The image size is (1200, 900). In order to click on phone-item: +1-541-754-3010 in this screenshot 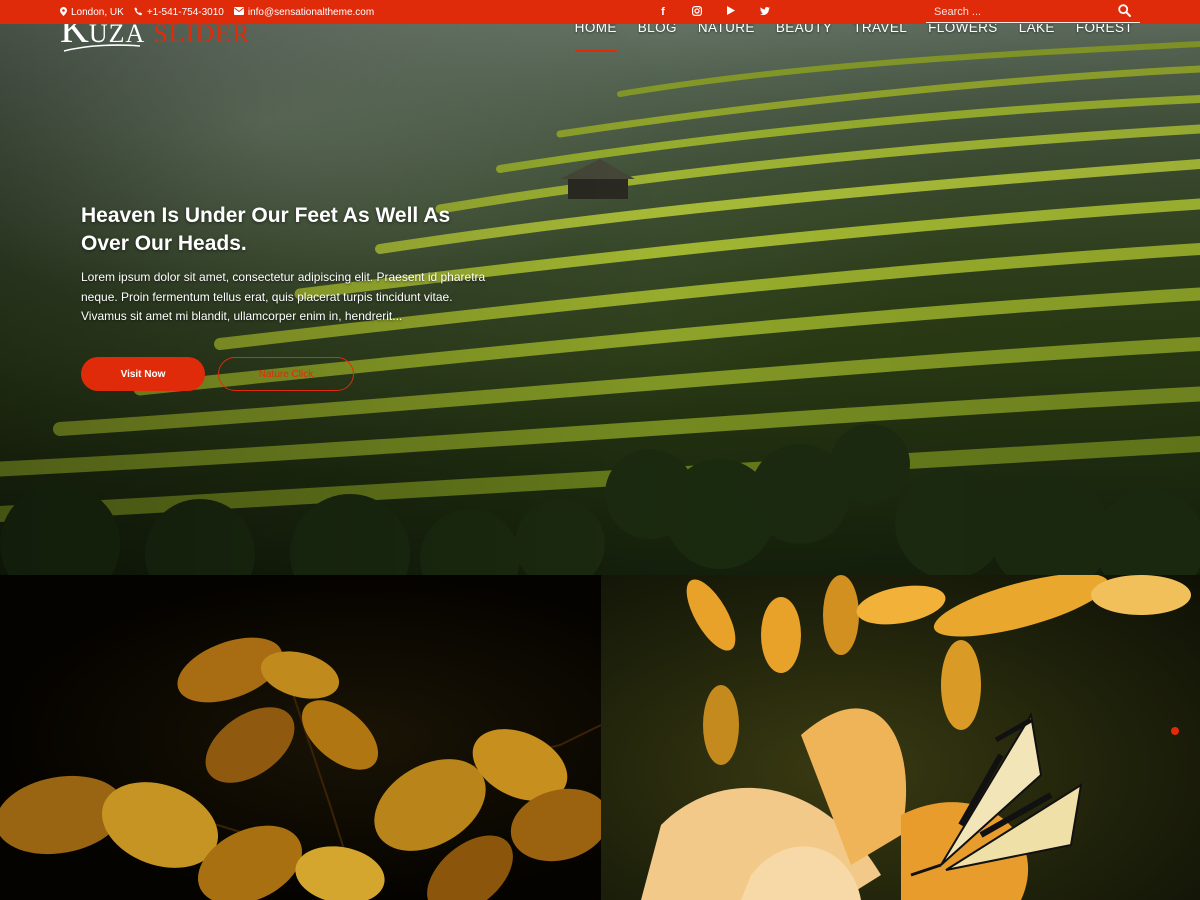, I will do `click(179, 12)`.